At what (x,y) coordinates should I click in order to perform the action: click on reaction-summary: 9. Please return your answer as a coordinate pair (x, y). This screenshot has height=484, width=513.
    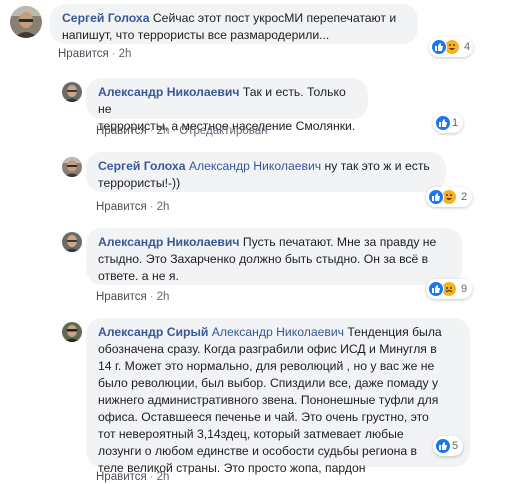
    Looking at the image, I should click on (449, 289).